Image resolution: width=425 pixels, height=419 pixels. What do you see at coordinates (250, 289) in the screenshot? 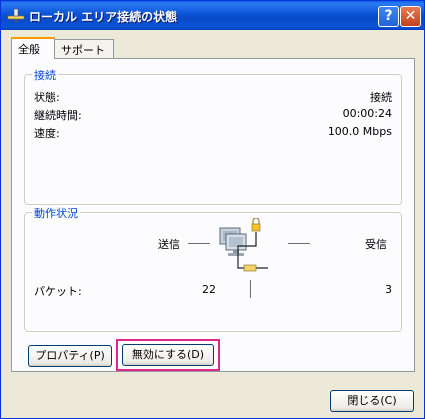
I see `divider-line` at bounding box center [250, 289].